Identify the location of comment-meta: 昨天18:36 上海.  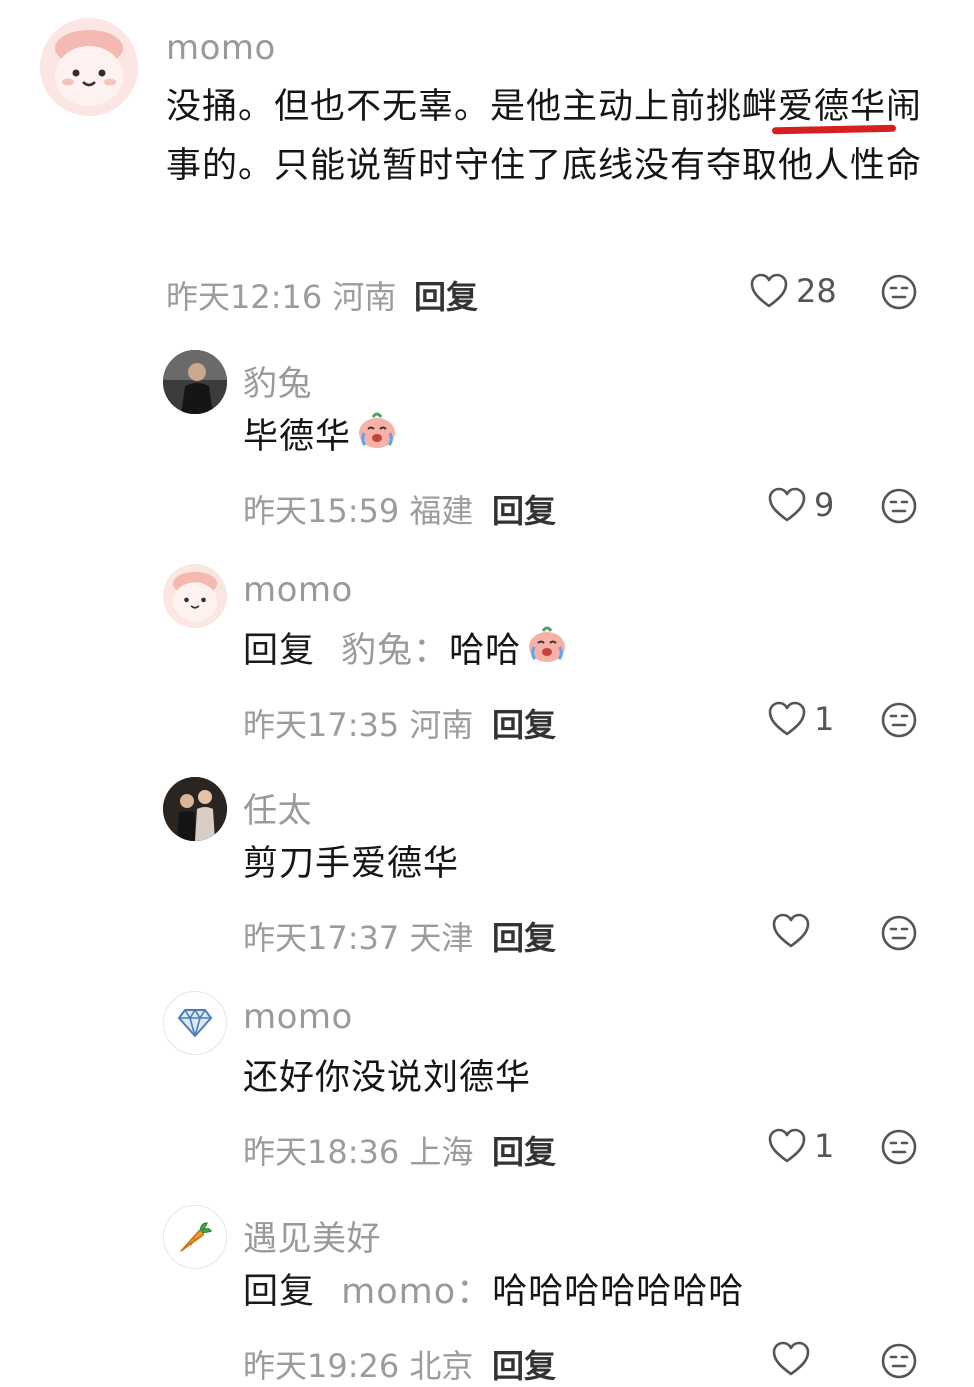
(358, 1152).